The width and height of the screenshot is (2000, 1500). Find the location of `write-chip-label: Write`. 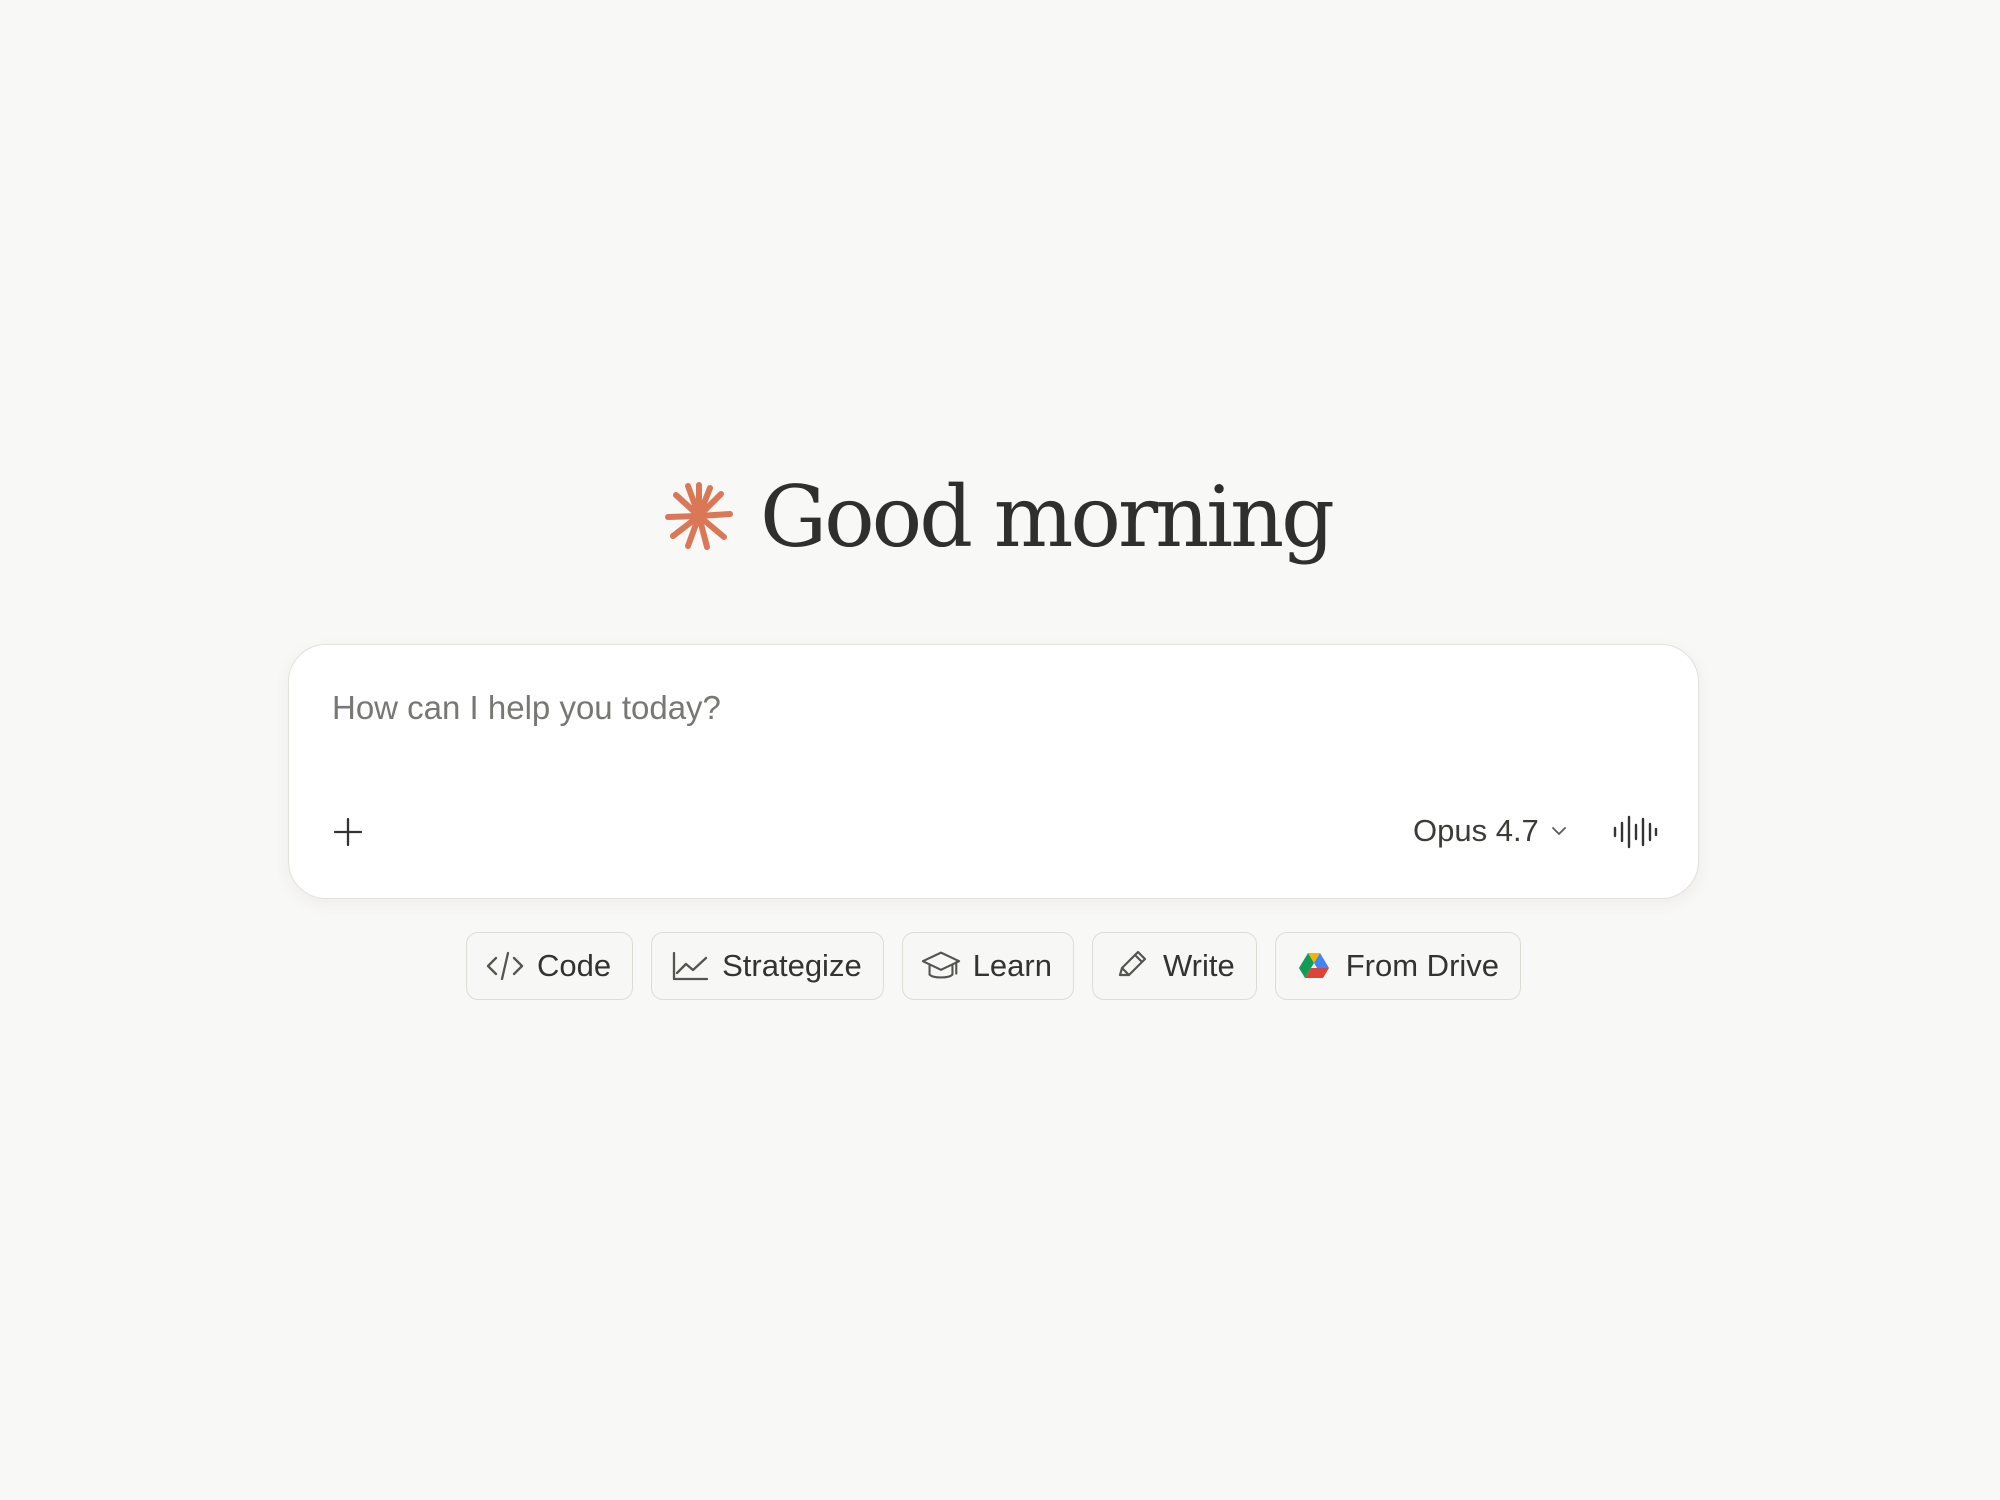

write-chip-label: Write is located at coordinates (1198, 965).